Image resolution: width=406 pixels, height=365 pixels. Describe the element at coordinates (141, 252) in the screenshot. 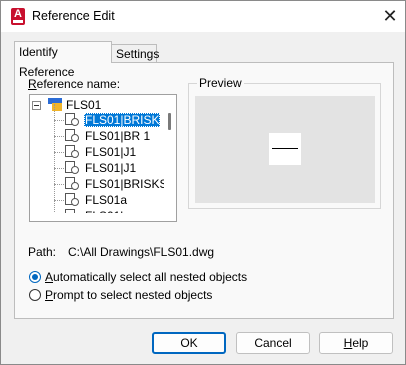

I see `path-value: C:\All Drawings\FLS01.dwg` at that location.